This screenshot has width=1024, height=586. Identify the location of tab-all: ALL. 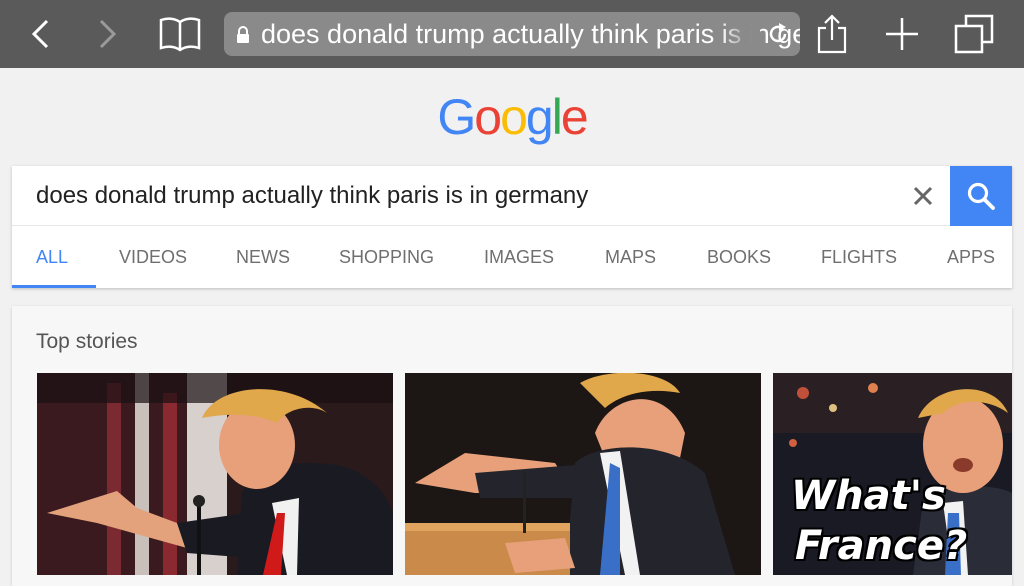
(52, 257).